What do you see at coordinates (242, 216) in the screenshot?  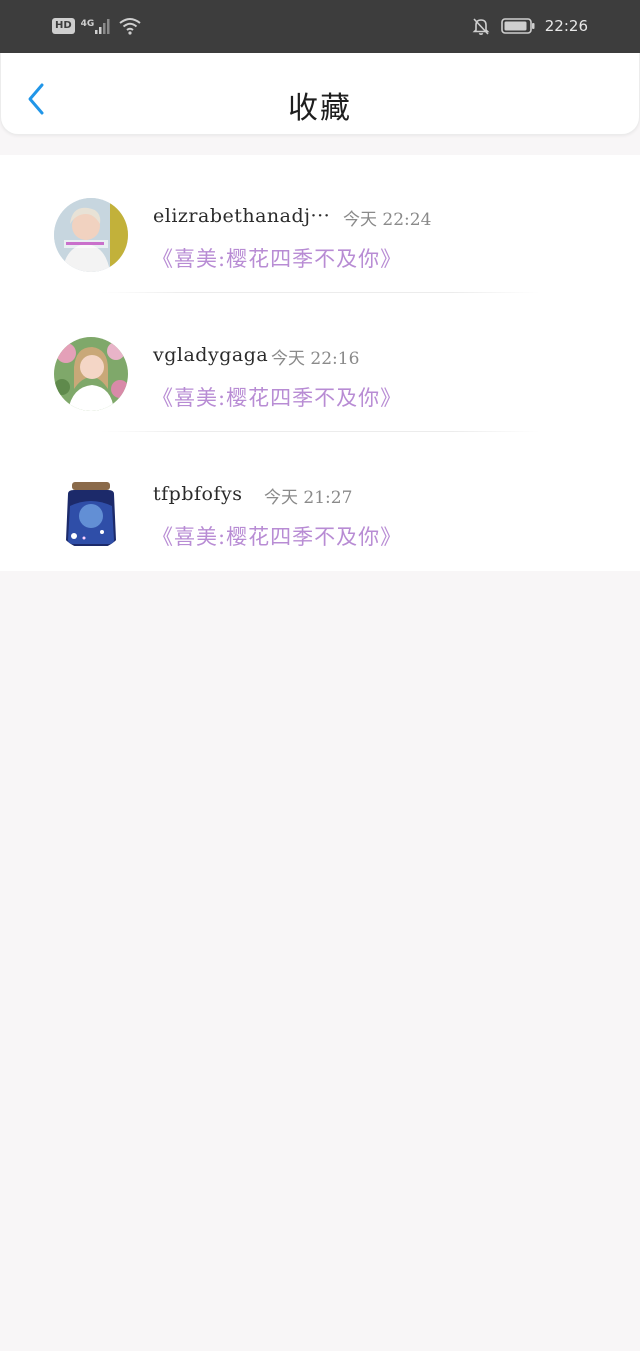 I see `username: elizrabethanadj···` at bounding box center [242, 216].